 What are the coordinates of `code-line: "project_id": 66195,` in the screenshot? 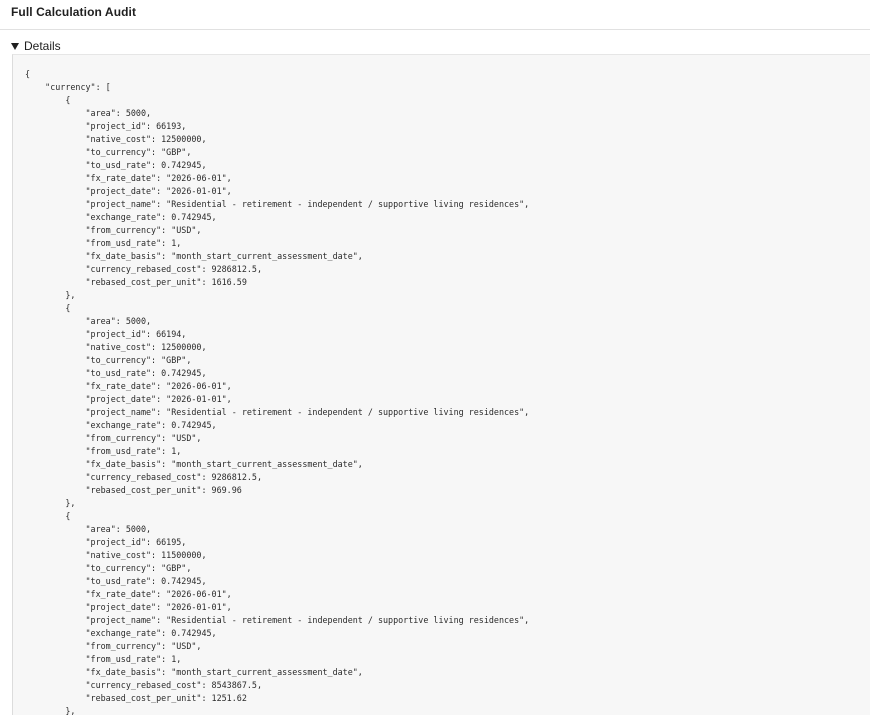 It's located at (106, 542).